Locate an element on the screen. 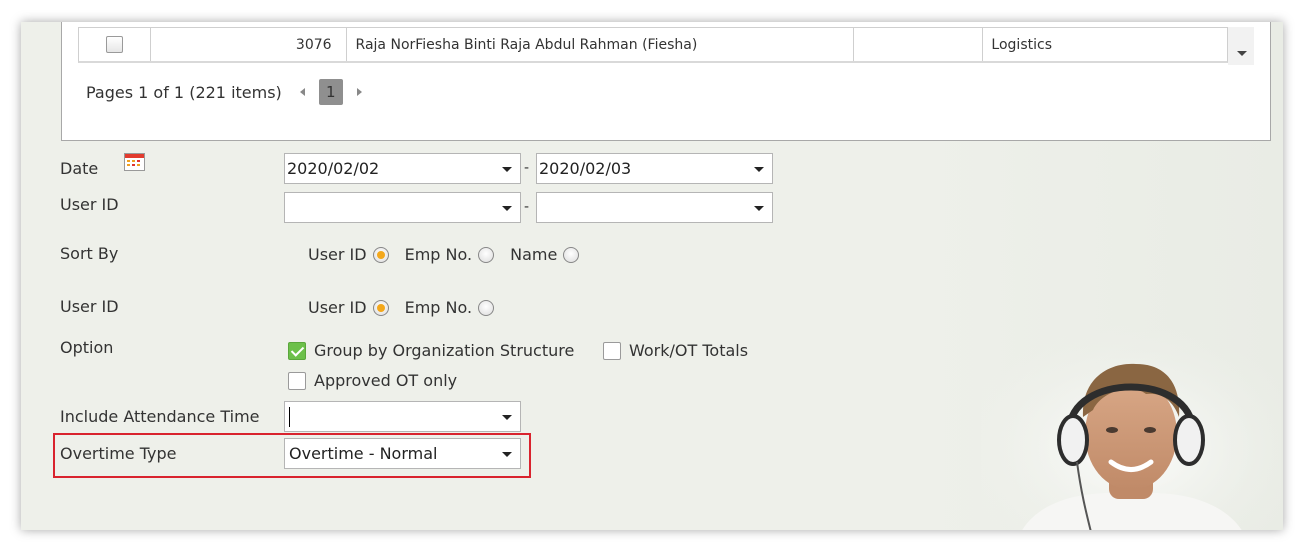 This screenshot has width=1304, height=552. pager-summary: Pages 1 of 1 (221 items) is located at coordinates (184, 92).